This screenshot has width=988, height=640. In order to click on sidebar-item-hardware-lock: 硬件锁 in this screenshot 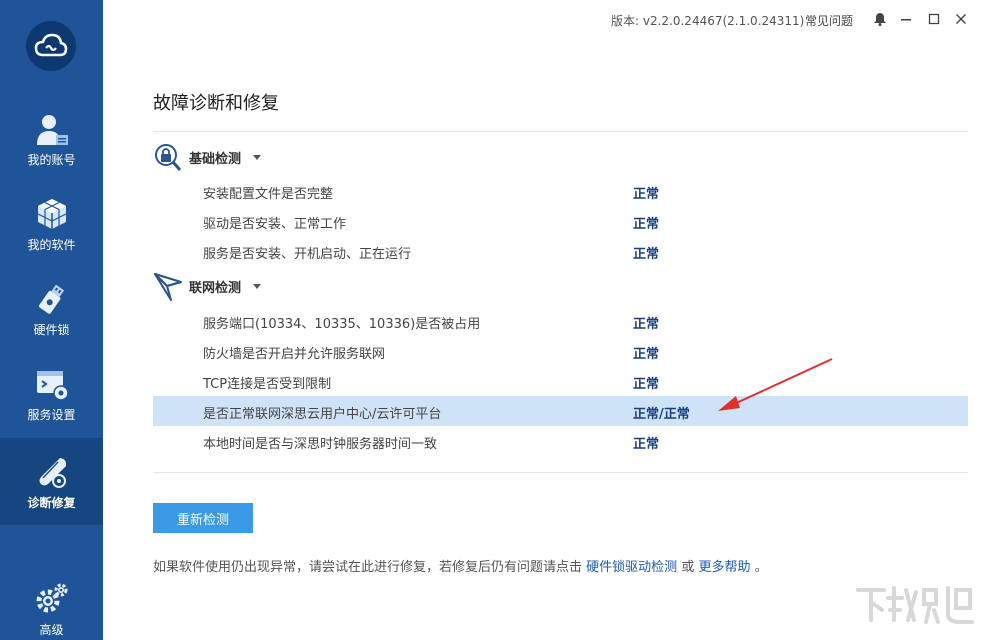, I will do `click(51, 307)`.